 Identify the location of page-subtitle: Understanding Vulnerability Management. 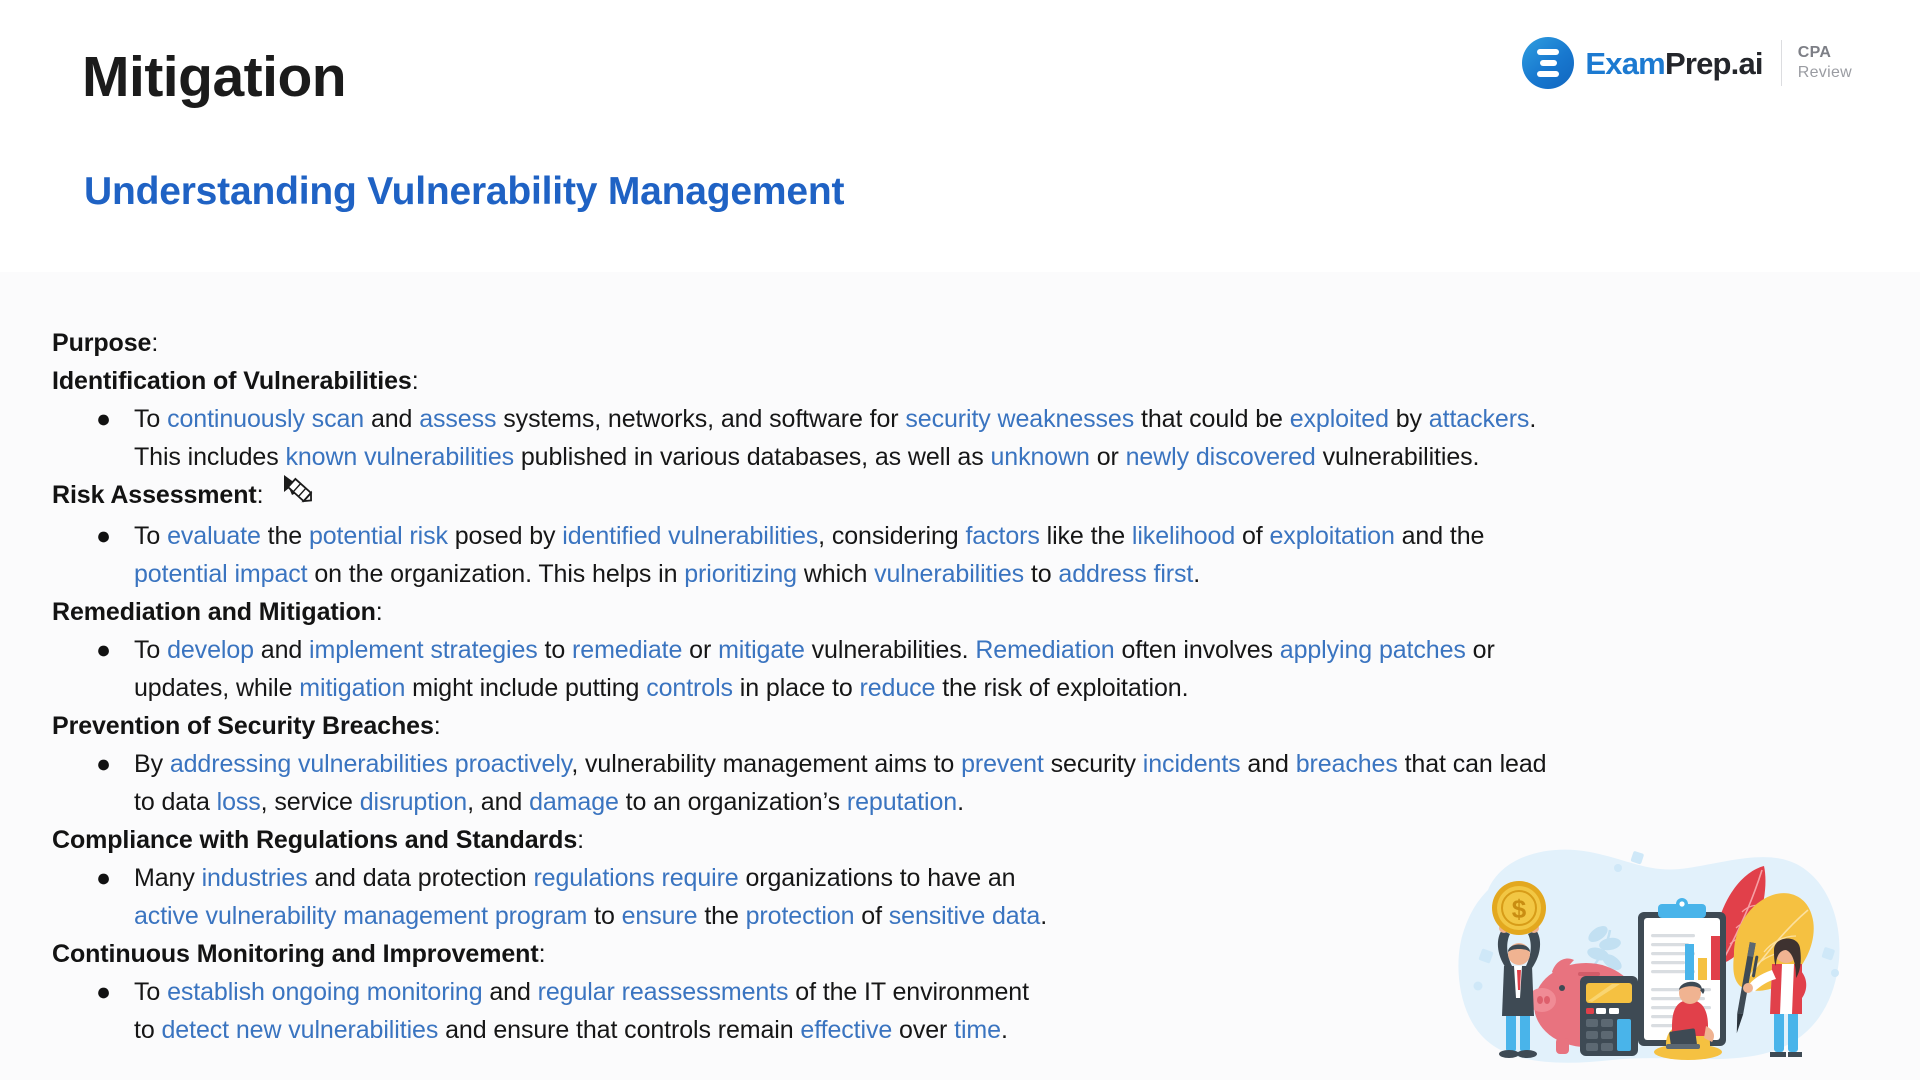
(464, 191).